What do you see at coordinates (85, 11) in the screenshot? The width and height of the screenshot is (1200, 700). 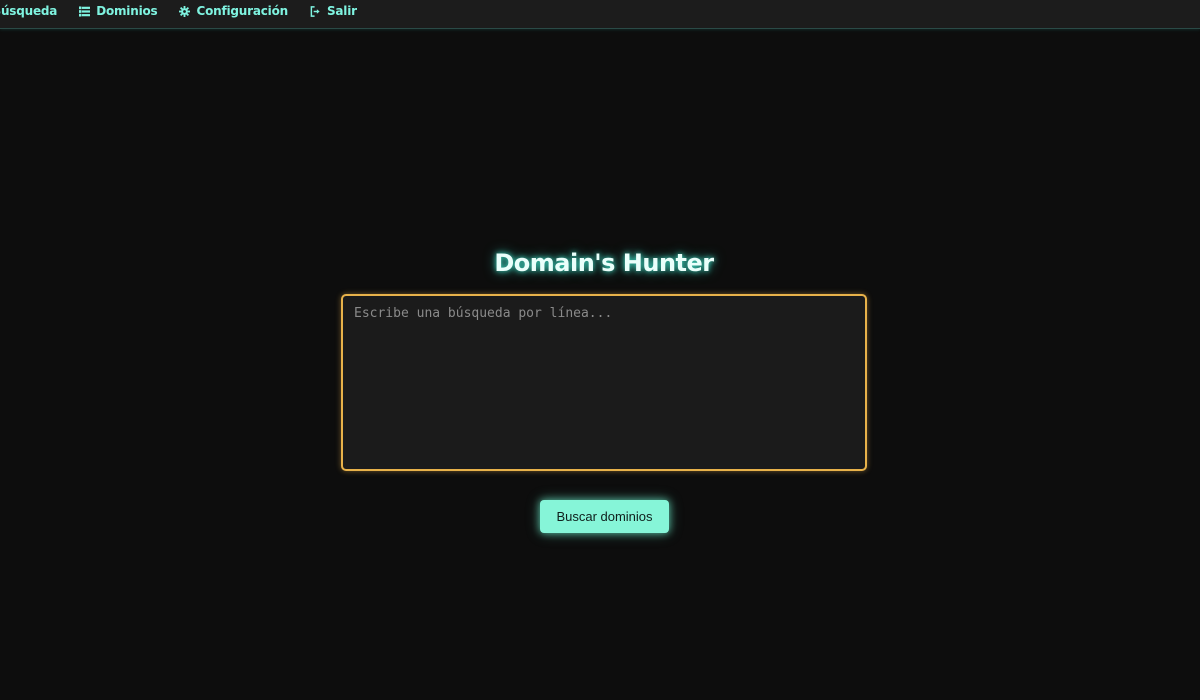 I see `list-icon` at bounding box center [85, 11].